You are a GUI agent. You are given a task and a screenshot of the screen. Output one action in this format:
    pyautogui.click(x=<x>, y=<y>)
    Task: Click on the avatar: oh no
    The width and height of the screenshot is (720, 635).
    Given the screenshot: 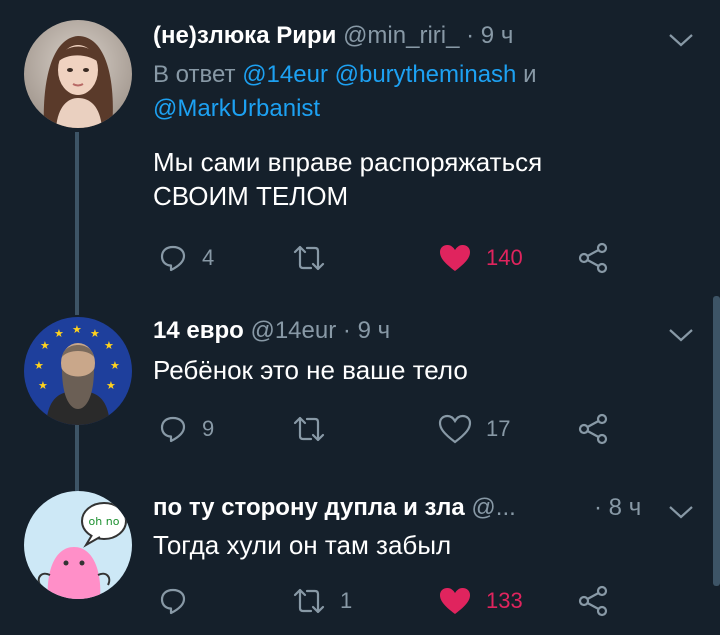 What is the action you would take?
    pyautogui.click(x=78, y=545)
    